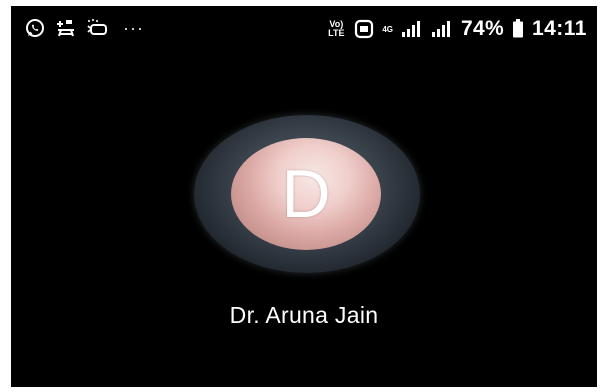  What do you see at coordinates (304, 315) in the screenshot?
I see `contact-name: Dr. Aruna Jain` at bounding box center [304, 315].